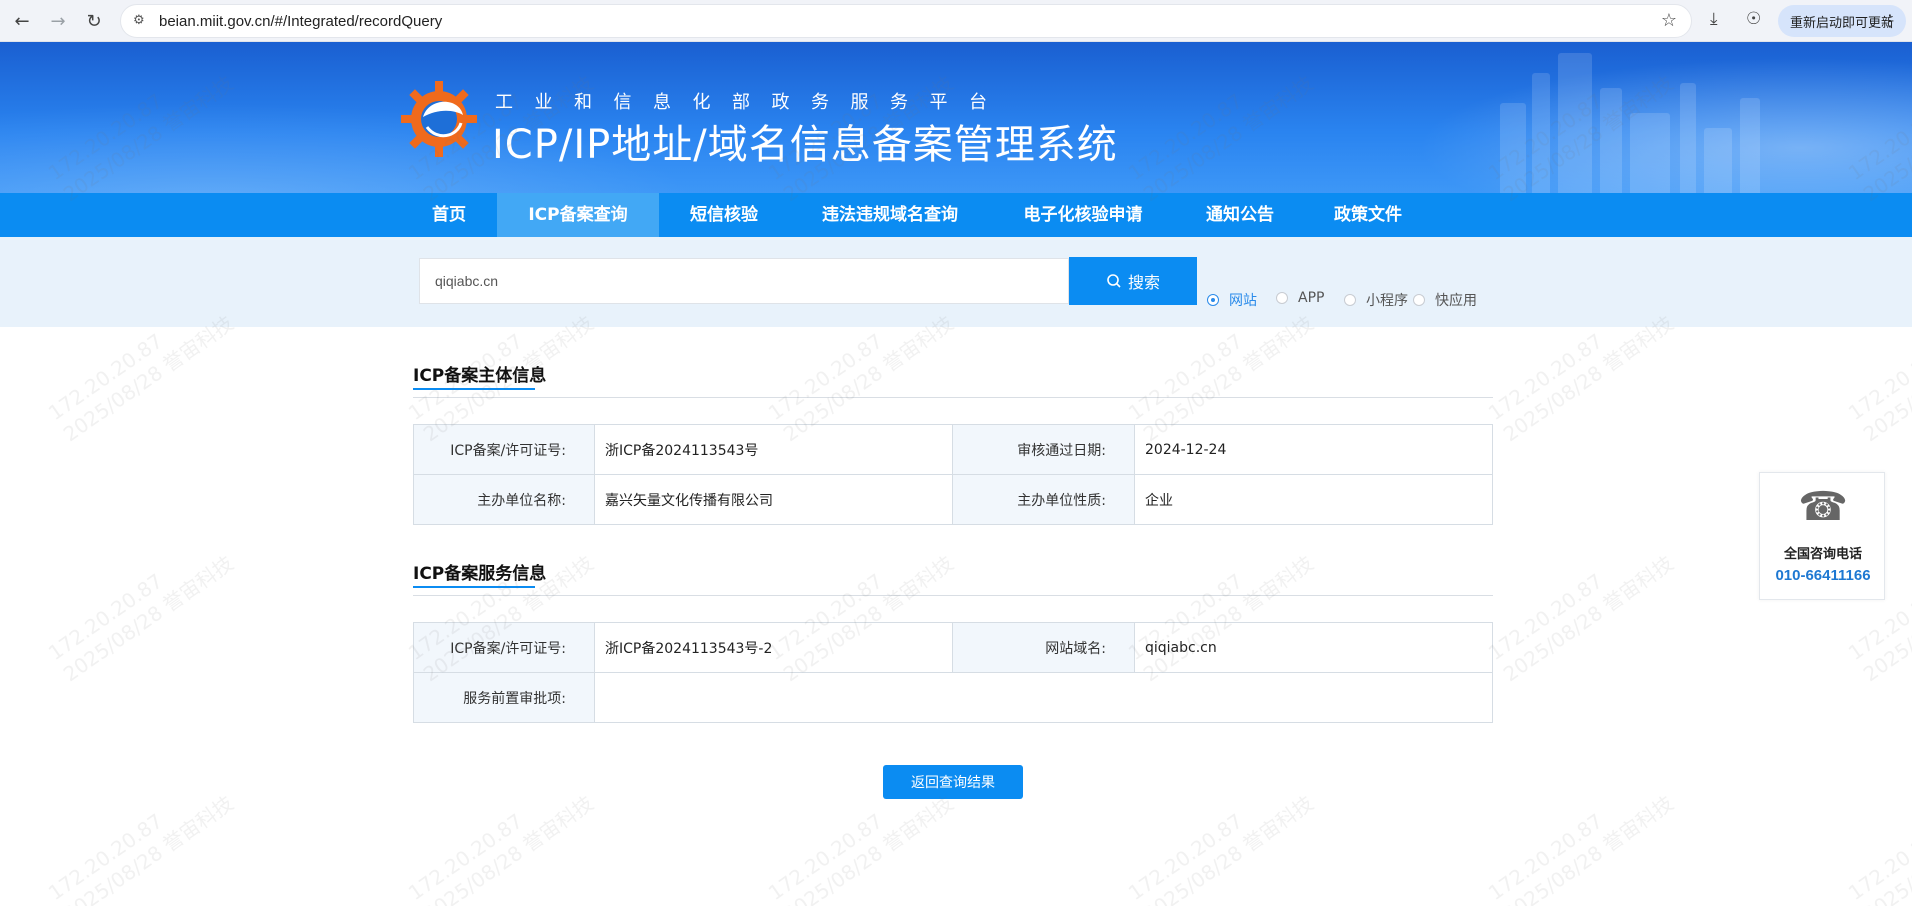  Describe the element at coordinates (139, 20) in the screenshot. I see `site-settings-icon: ⚙` at that location.